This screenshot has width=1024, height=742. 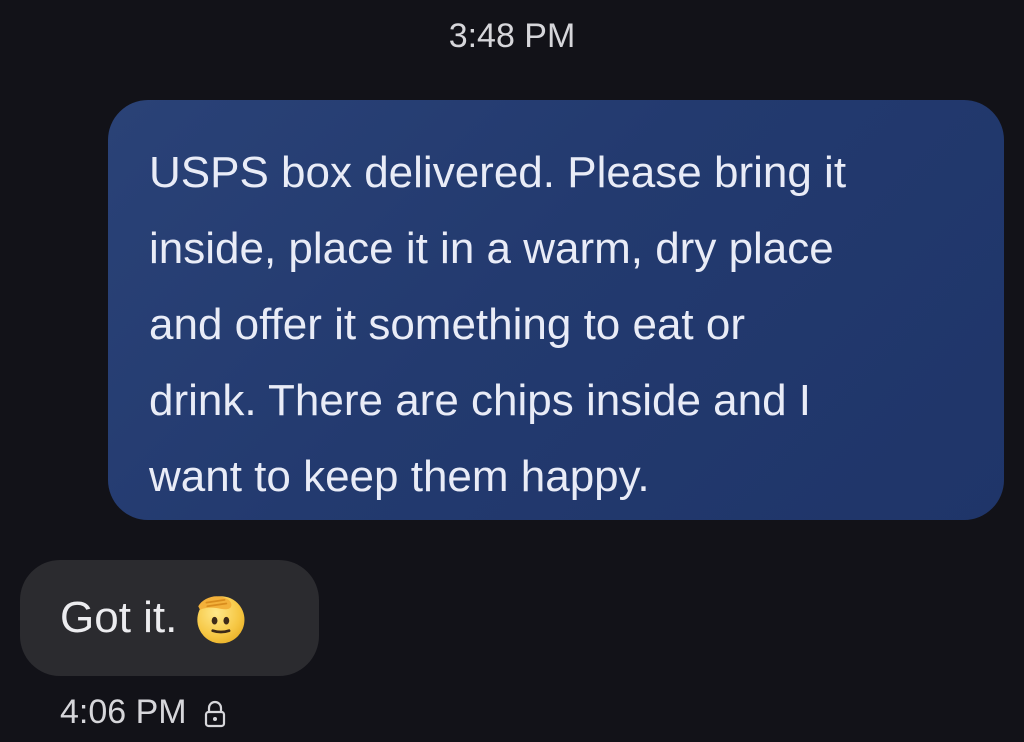 What do you see at coordinates (215, 714) in the screenshot?
I see `lock-icon` at bounding box center [215, 714].